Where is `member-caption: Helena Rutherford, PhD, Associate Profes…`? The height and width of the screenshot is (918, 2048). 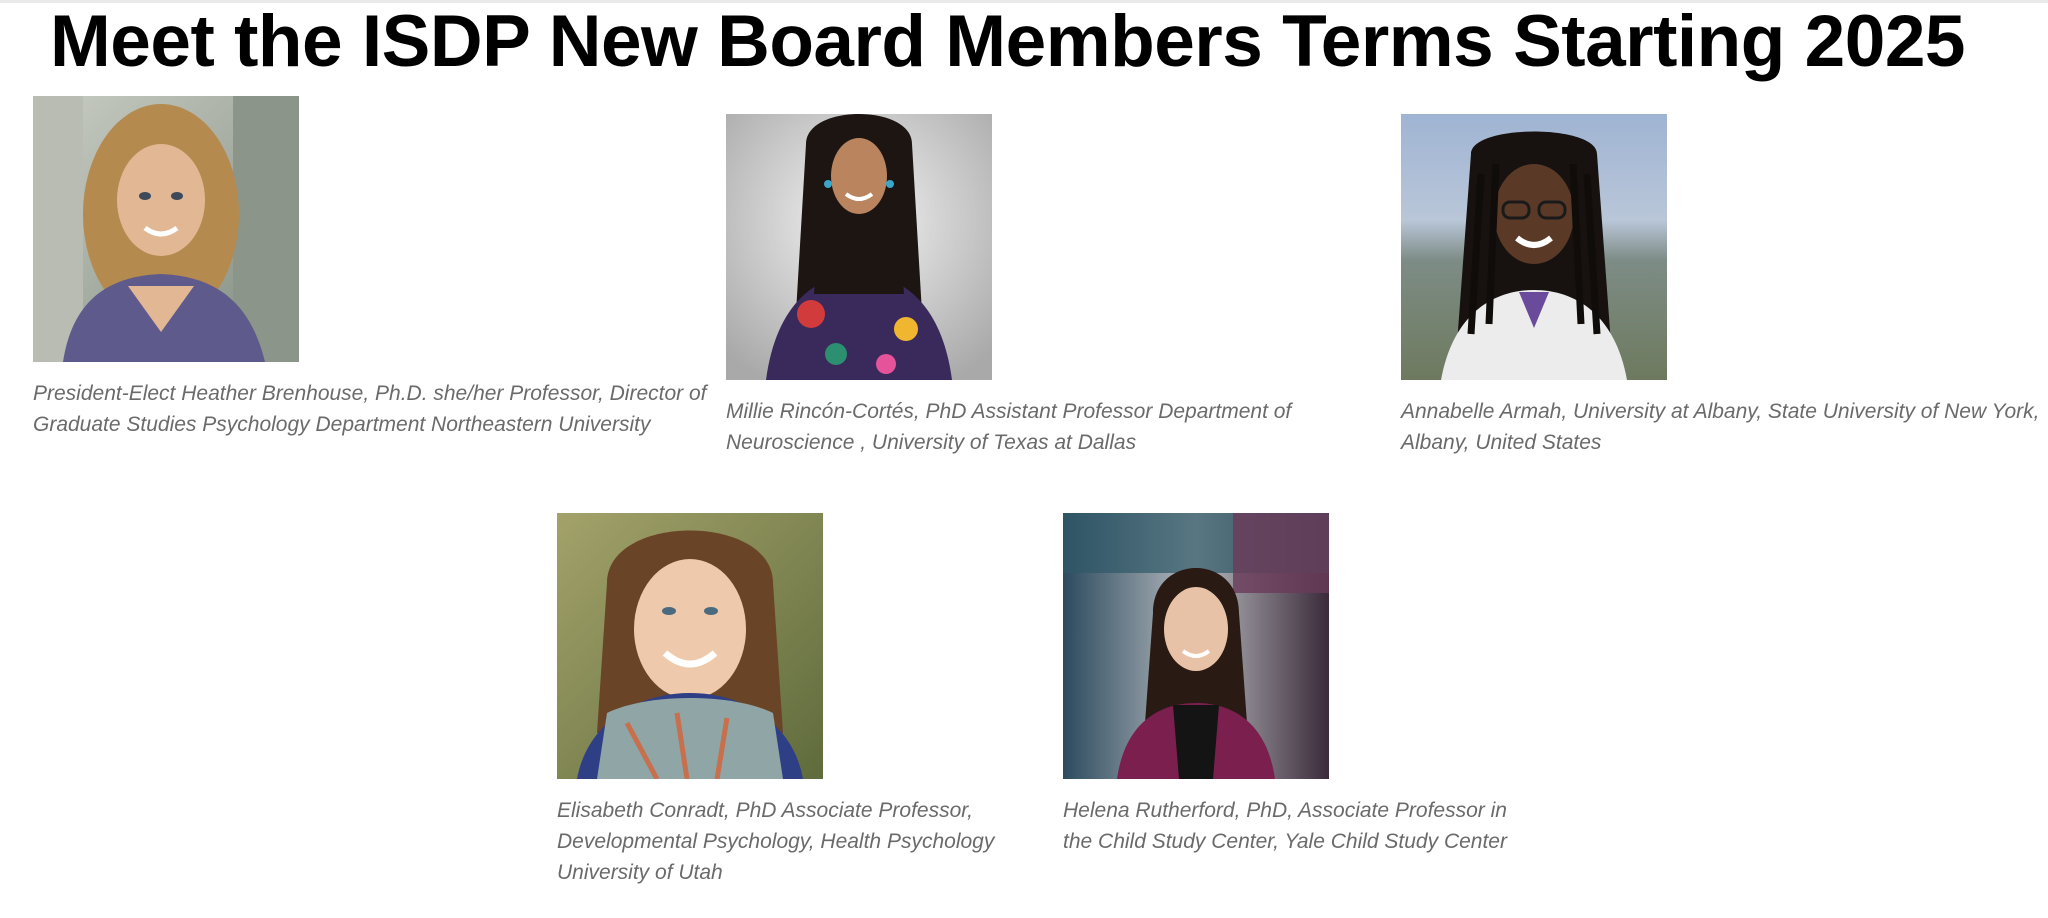 member-caption: Helena Rutherford, PhD, Associate Profes… is located at coordinates (1285, 826).